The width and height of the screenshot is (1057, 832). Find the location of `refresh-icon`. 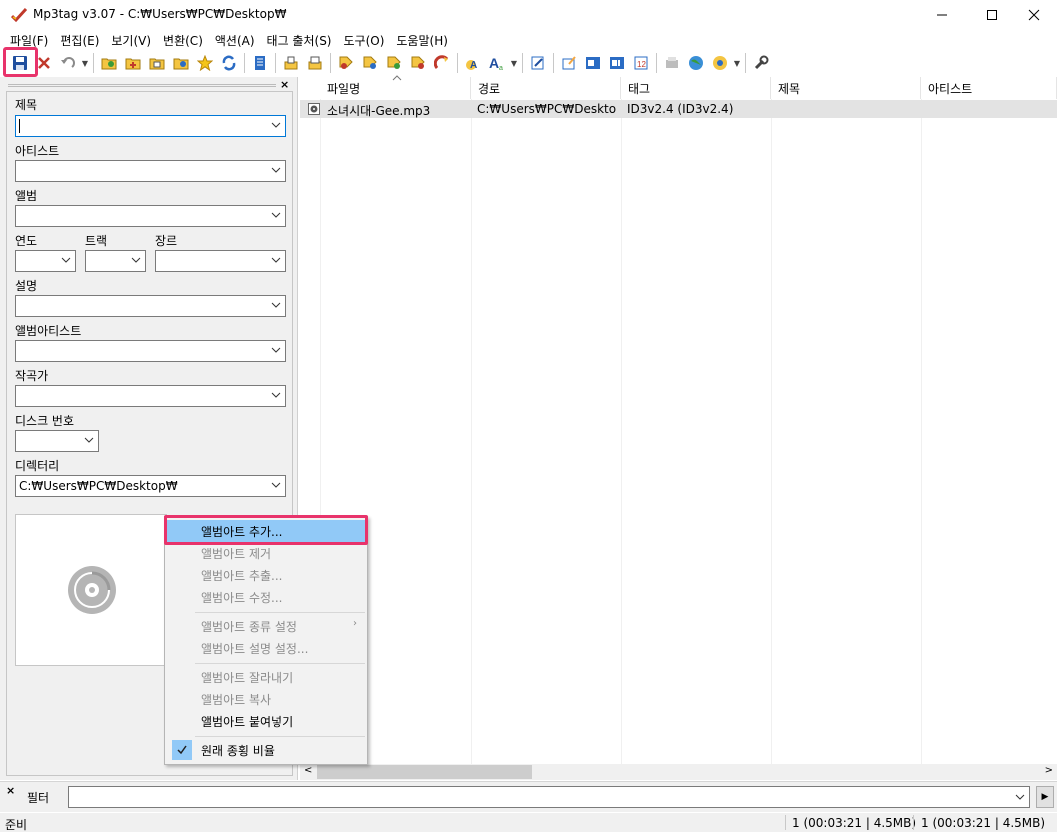

refresh-icon is located at coordinates (229, 63).